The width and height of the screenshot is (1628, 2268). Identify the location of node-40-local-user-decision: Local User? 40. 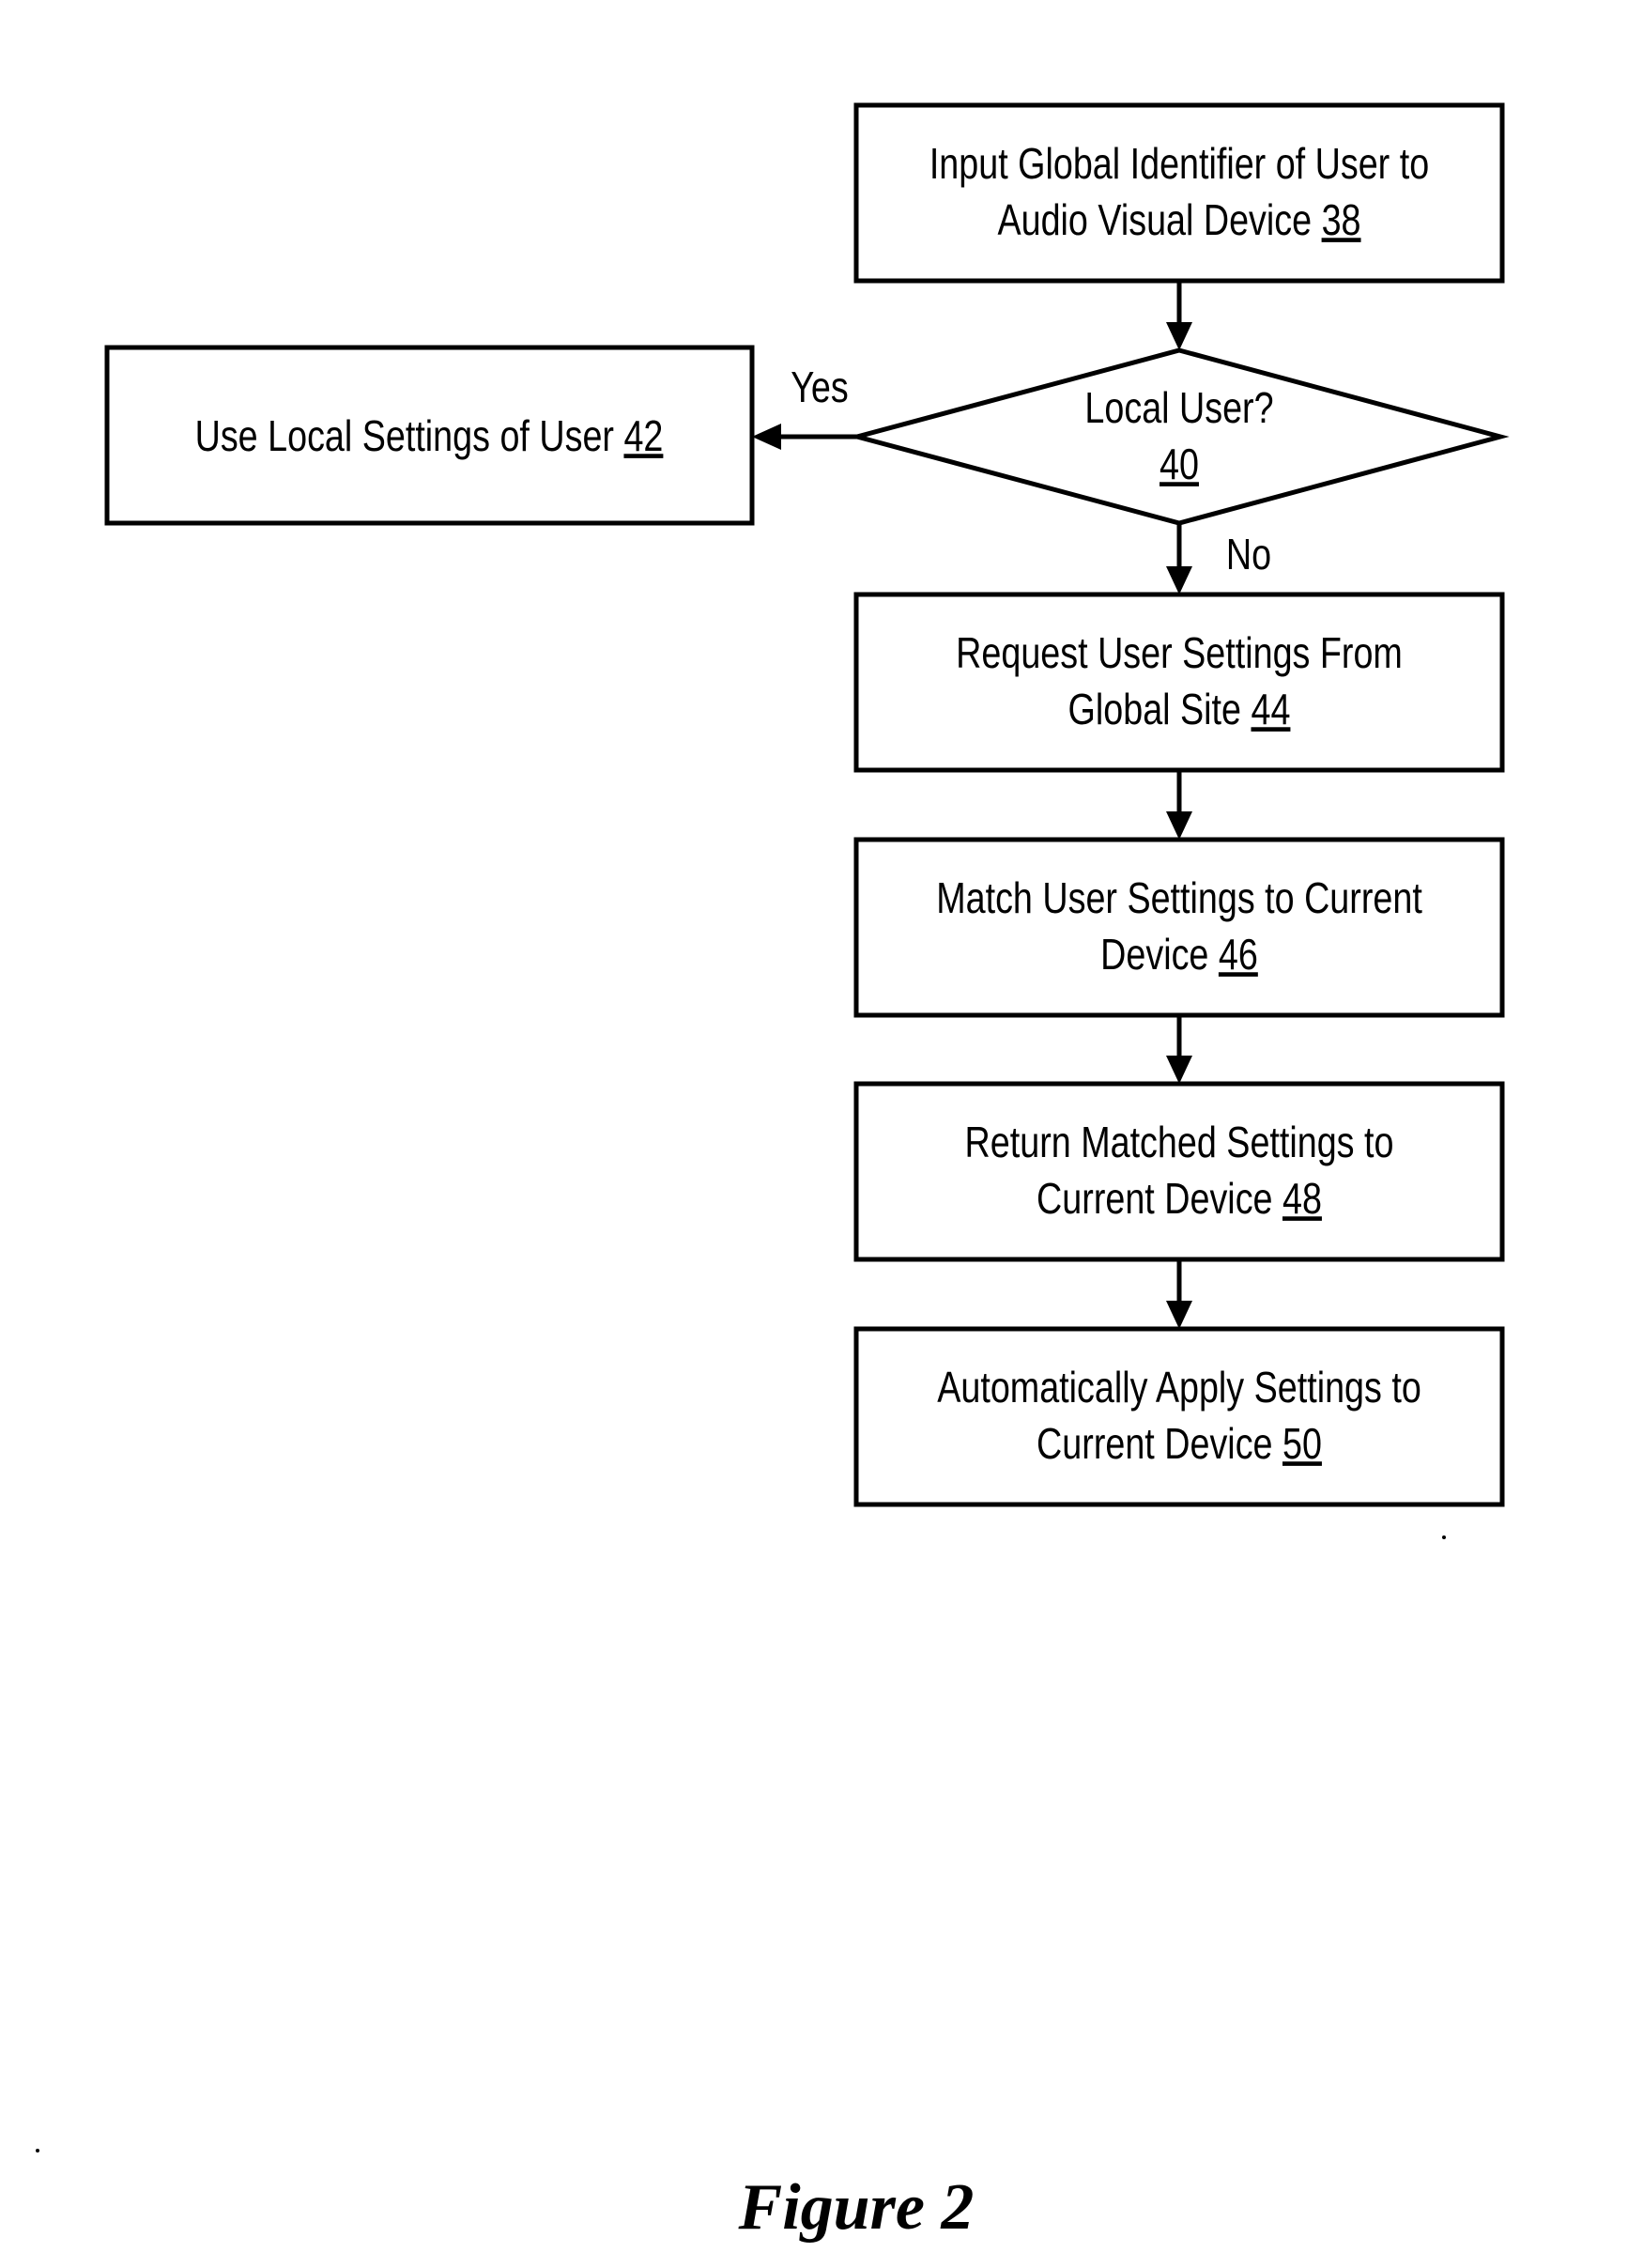
(1179, 436).